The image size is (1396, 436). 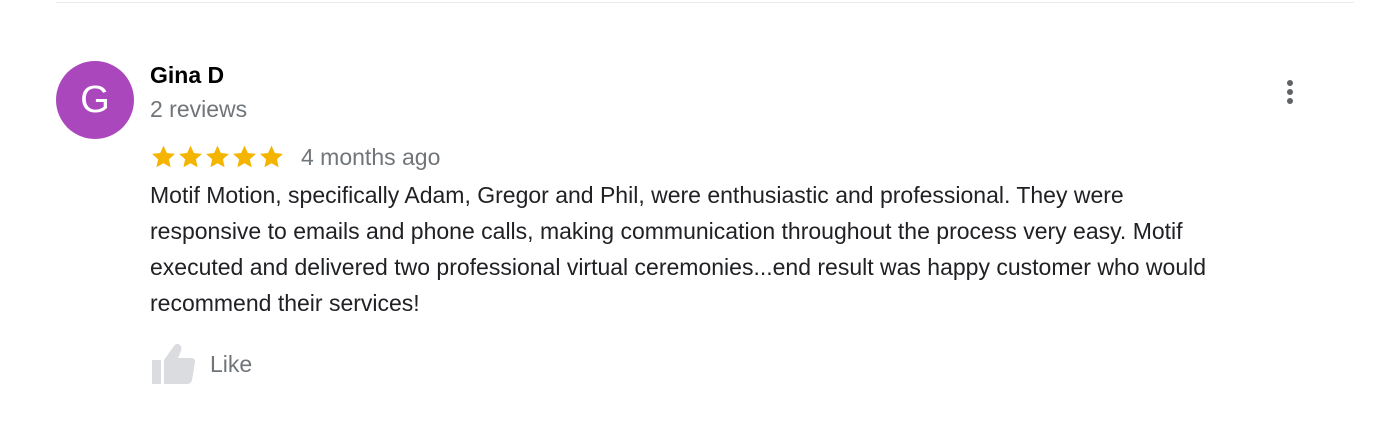 I want to click on like-button: Like, so click(x=201, y=364).